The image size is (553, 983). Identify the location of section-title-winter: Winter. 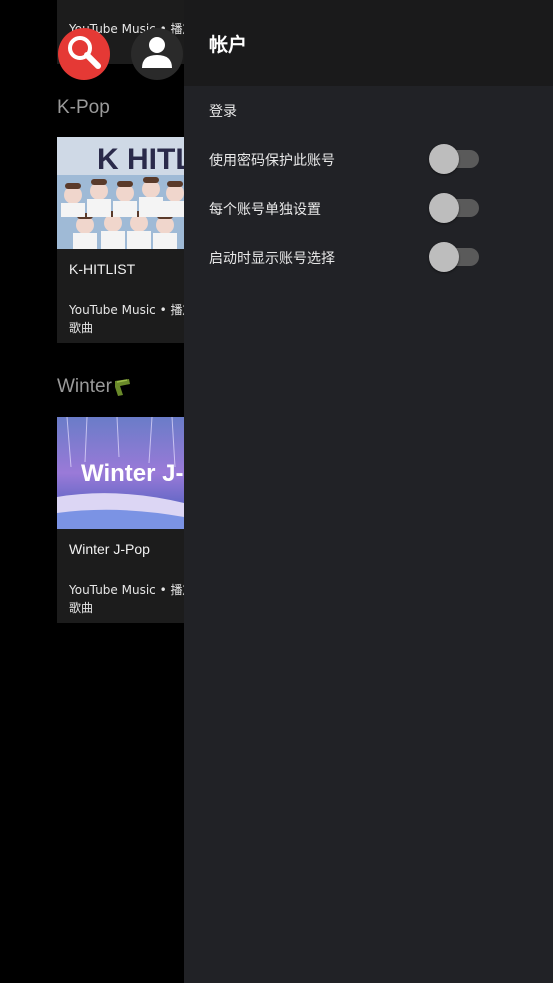
(94, 387).